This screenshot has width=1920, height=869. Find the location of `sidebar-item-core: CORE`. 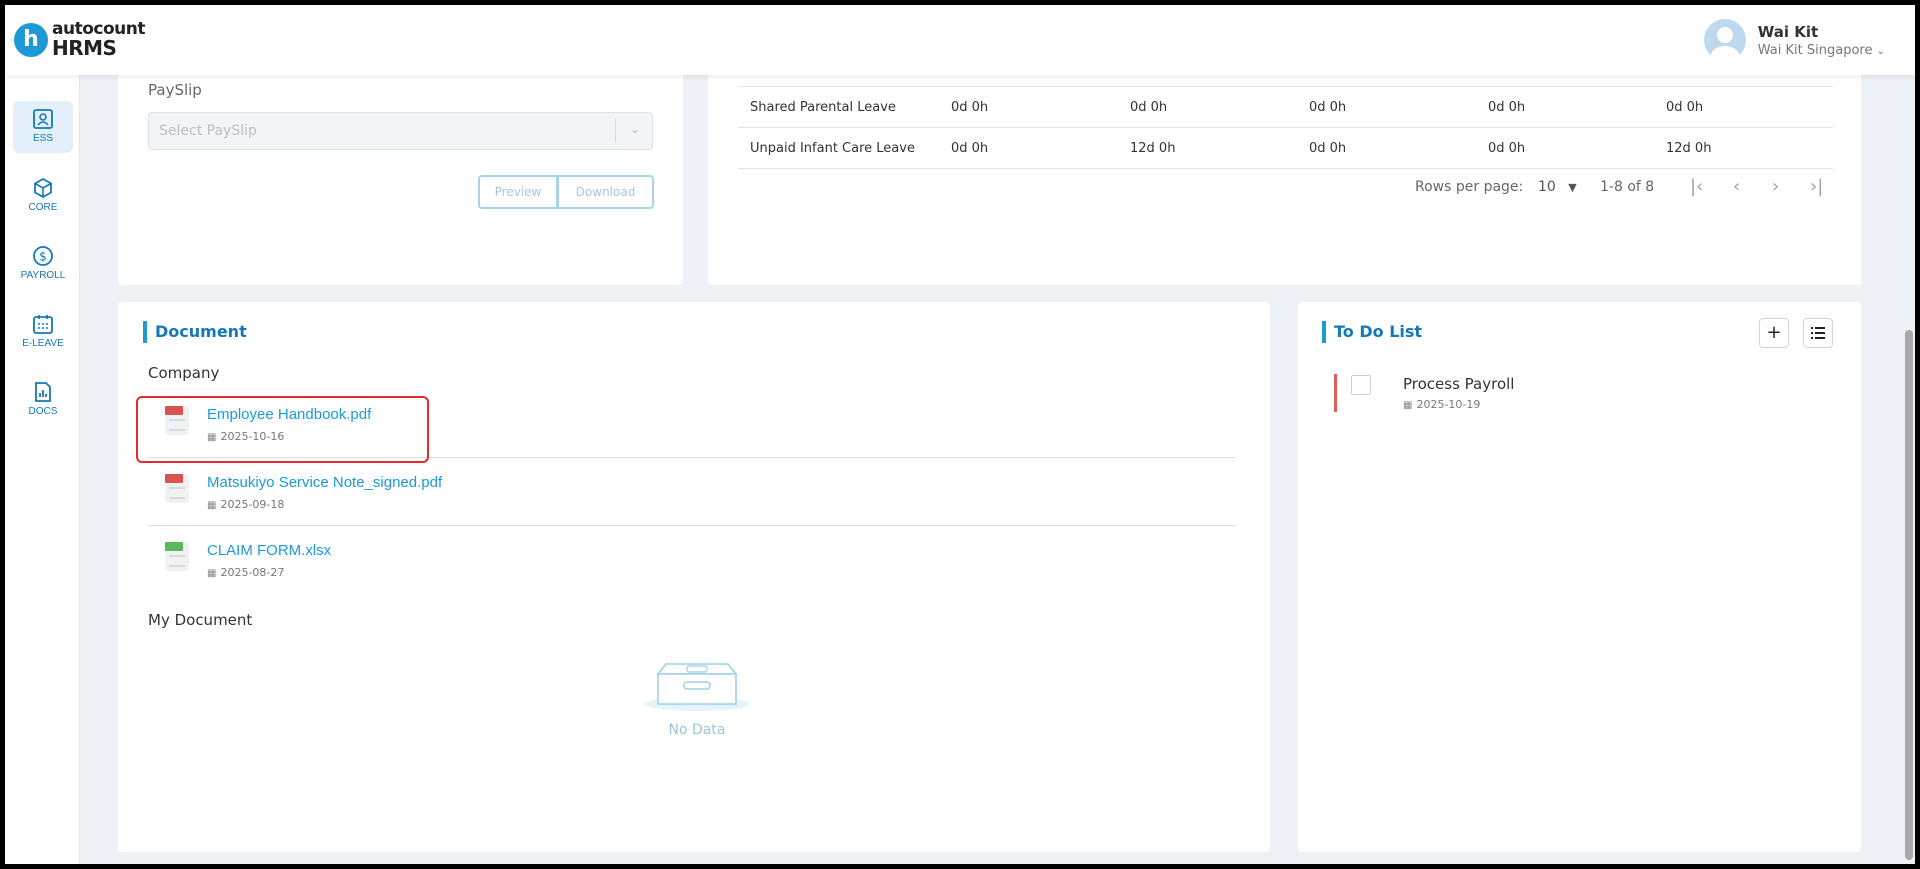

sidebar-item-core: CORE is located at coordinates (43, 196).